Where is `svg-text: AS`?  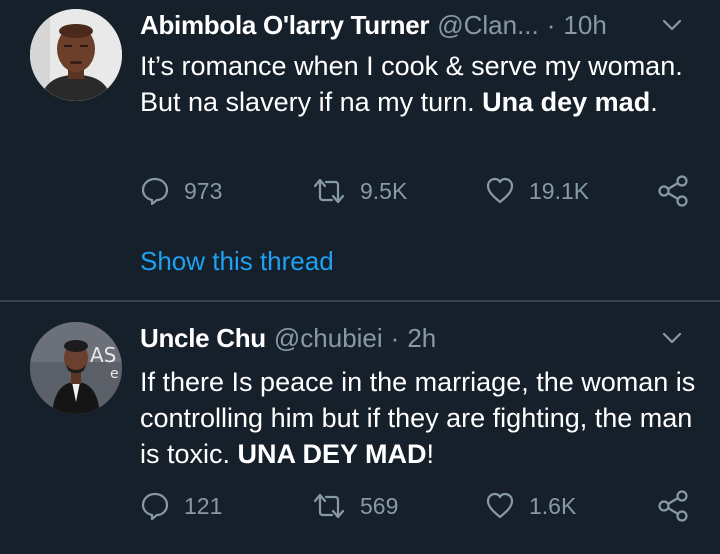
svg-text: AS is located at coordinates (103, 355).